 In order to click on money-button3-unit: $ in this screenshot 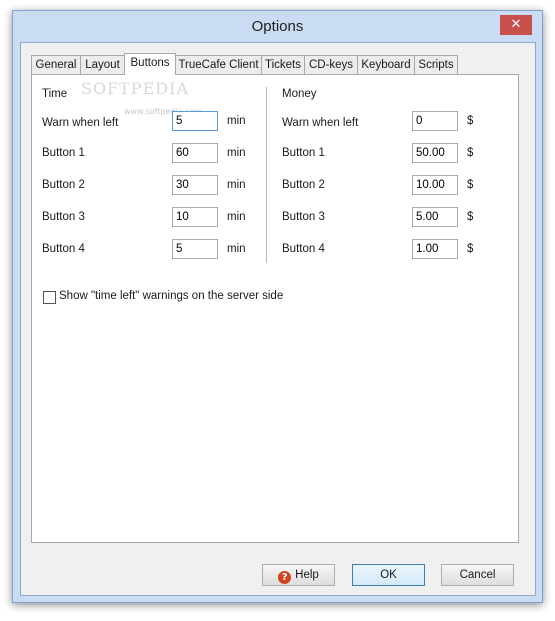, I will do `click(470, 217)`.